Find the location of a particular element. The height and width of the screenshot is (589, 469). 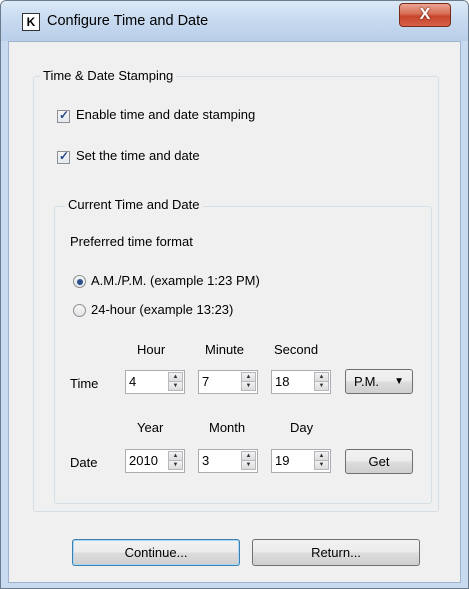

minute-value: 7 is located at coordinates (205, 381).